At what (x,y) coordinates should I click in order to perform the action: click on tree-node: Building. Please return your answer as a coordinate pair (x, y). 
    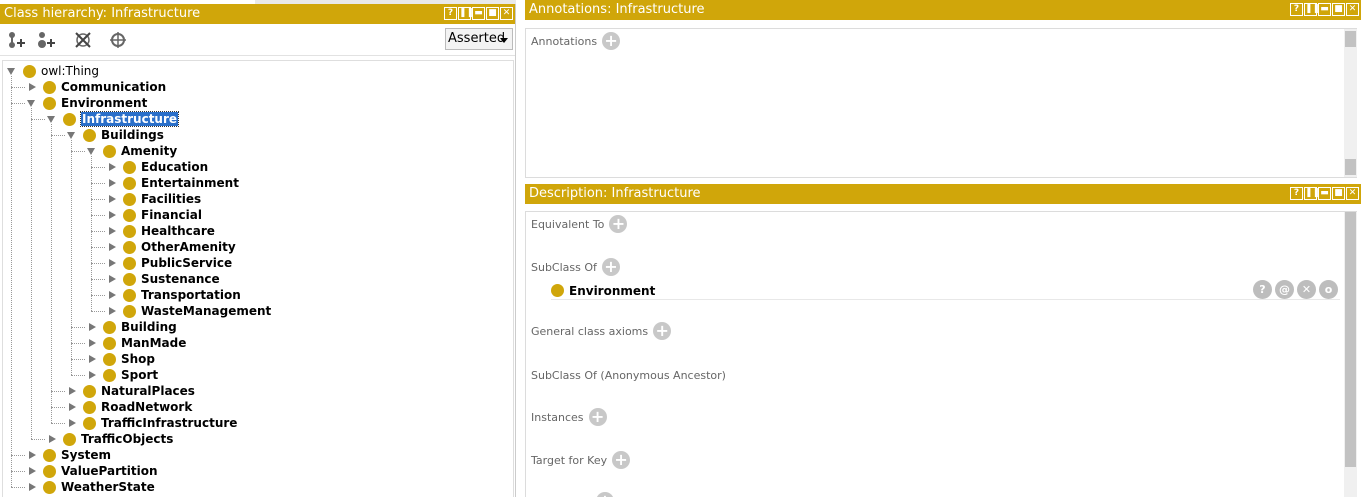
    Looking at the image, I should click on (132, 327).